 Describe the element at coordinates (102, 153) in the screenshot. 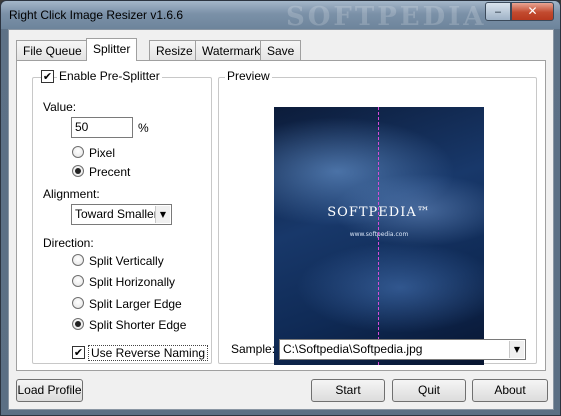

I see `unit-label-pixel: Pixel` at that location.